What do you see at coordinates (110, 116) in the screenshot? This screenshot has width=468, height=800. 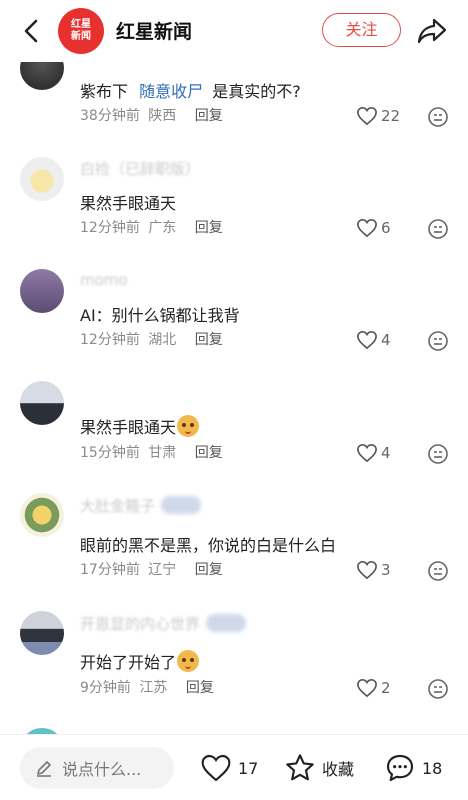 I see `comment-time: 38分钟前` at bounding box center [110, 116].